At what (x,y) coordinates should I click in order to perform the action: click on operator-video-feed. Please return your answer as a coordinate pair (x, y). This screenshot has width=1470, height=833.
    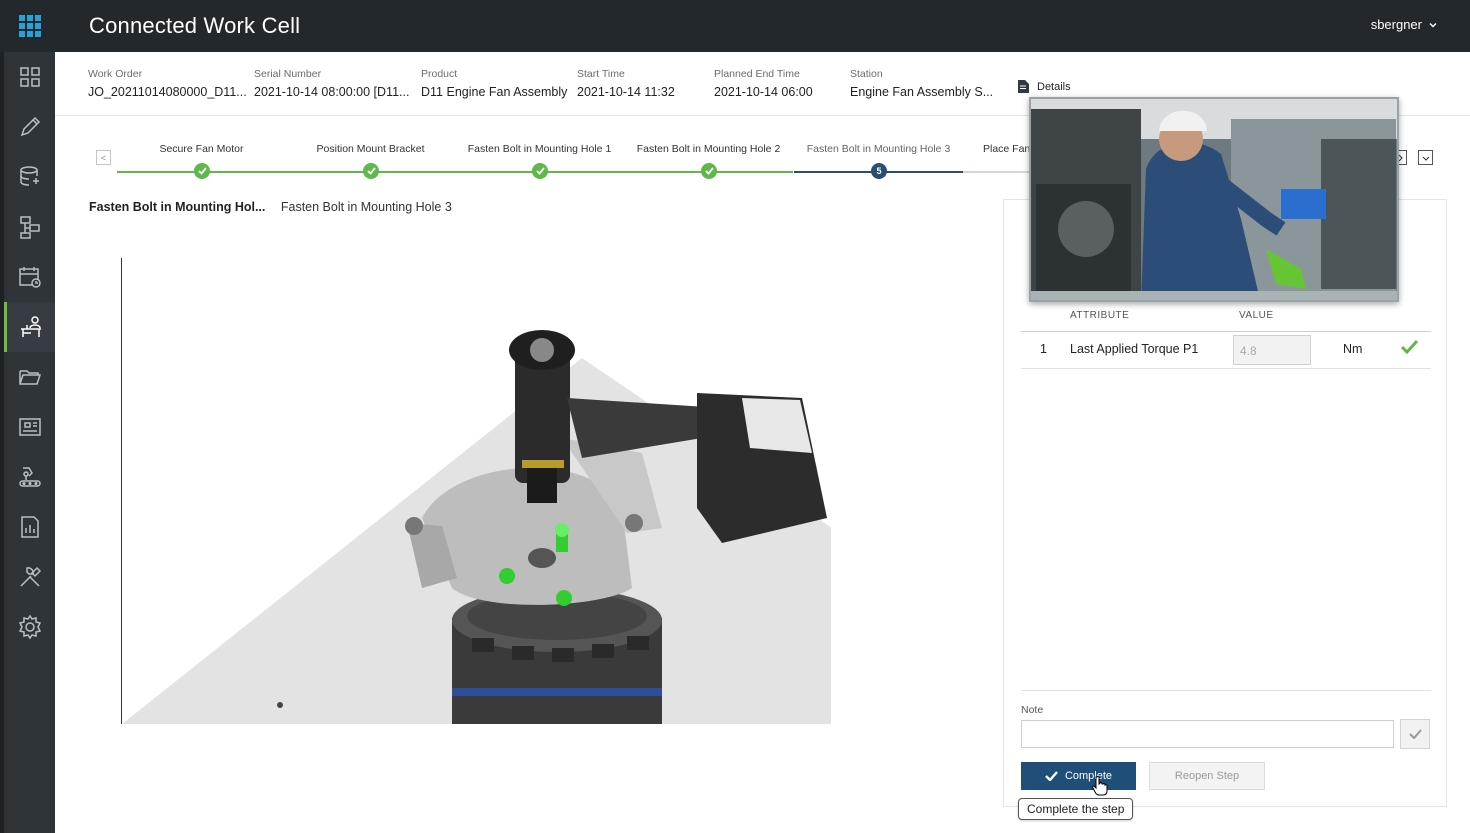
    Looking at the image, I should click on (1214, 199).